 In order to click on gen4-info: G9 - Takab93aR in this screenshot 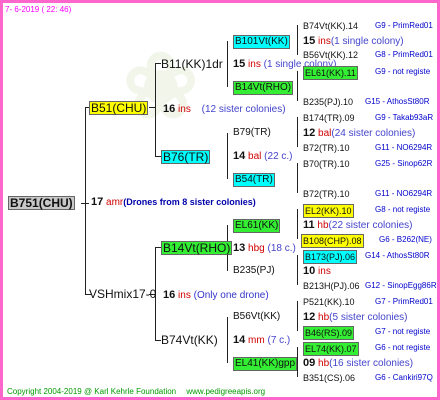, I will do `click(404, 117)`.